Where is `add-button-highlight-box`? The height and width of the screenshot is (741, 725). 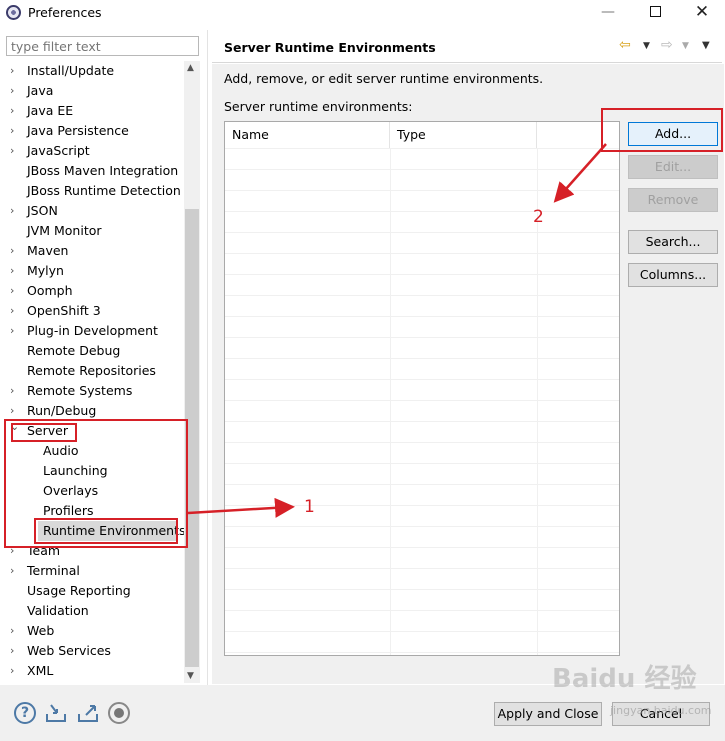 add-button-highlight-box is located at coordinates (662, 130).